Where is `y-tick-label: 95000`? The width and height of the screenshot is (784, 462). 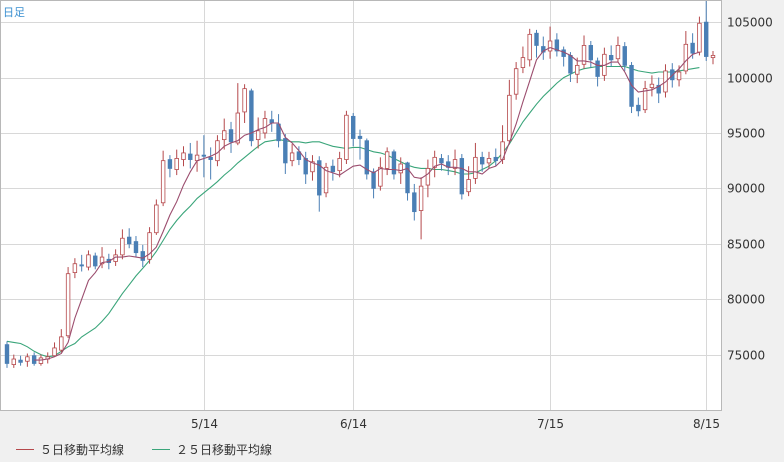 y-tick-label: 95000 is located at coordinates (746, 134).